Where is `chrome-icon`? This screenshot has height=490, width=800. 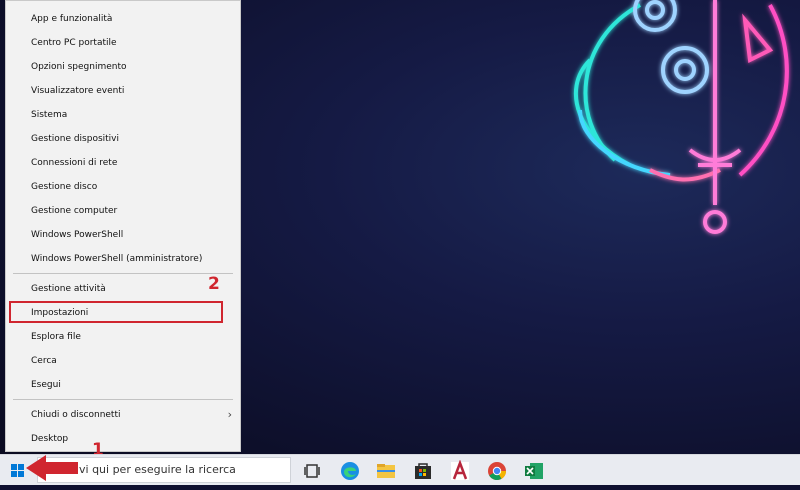
chrome-icon is located at coordinates (497, 471).